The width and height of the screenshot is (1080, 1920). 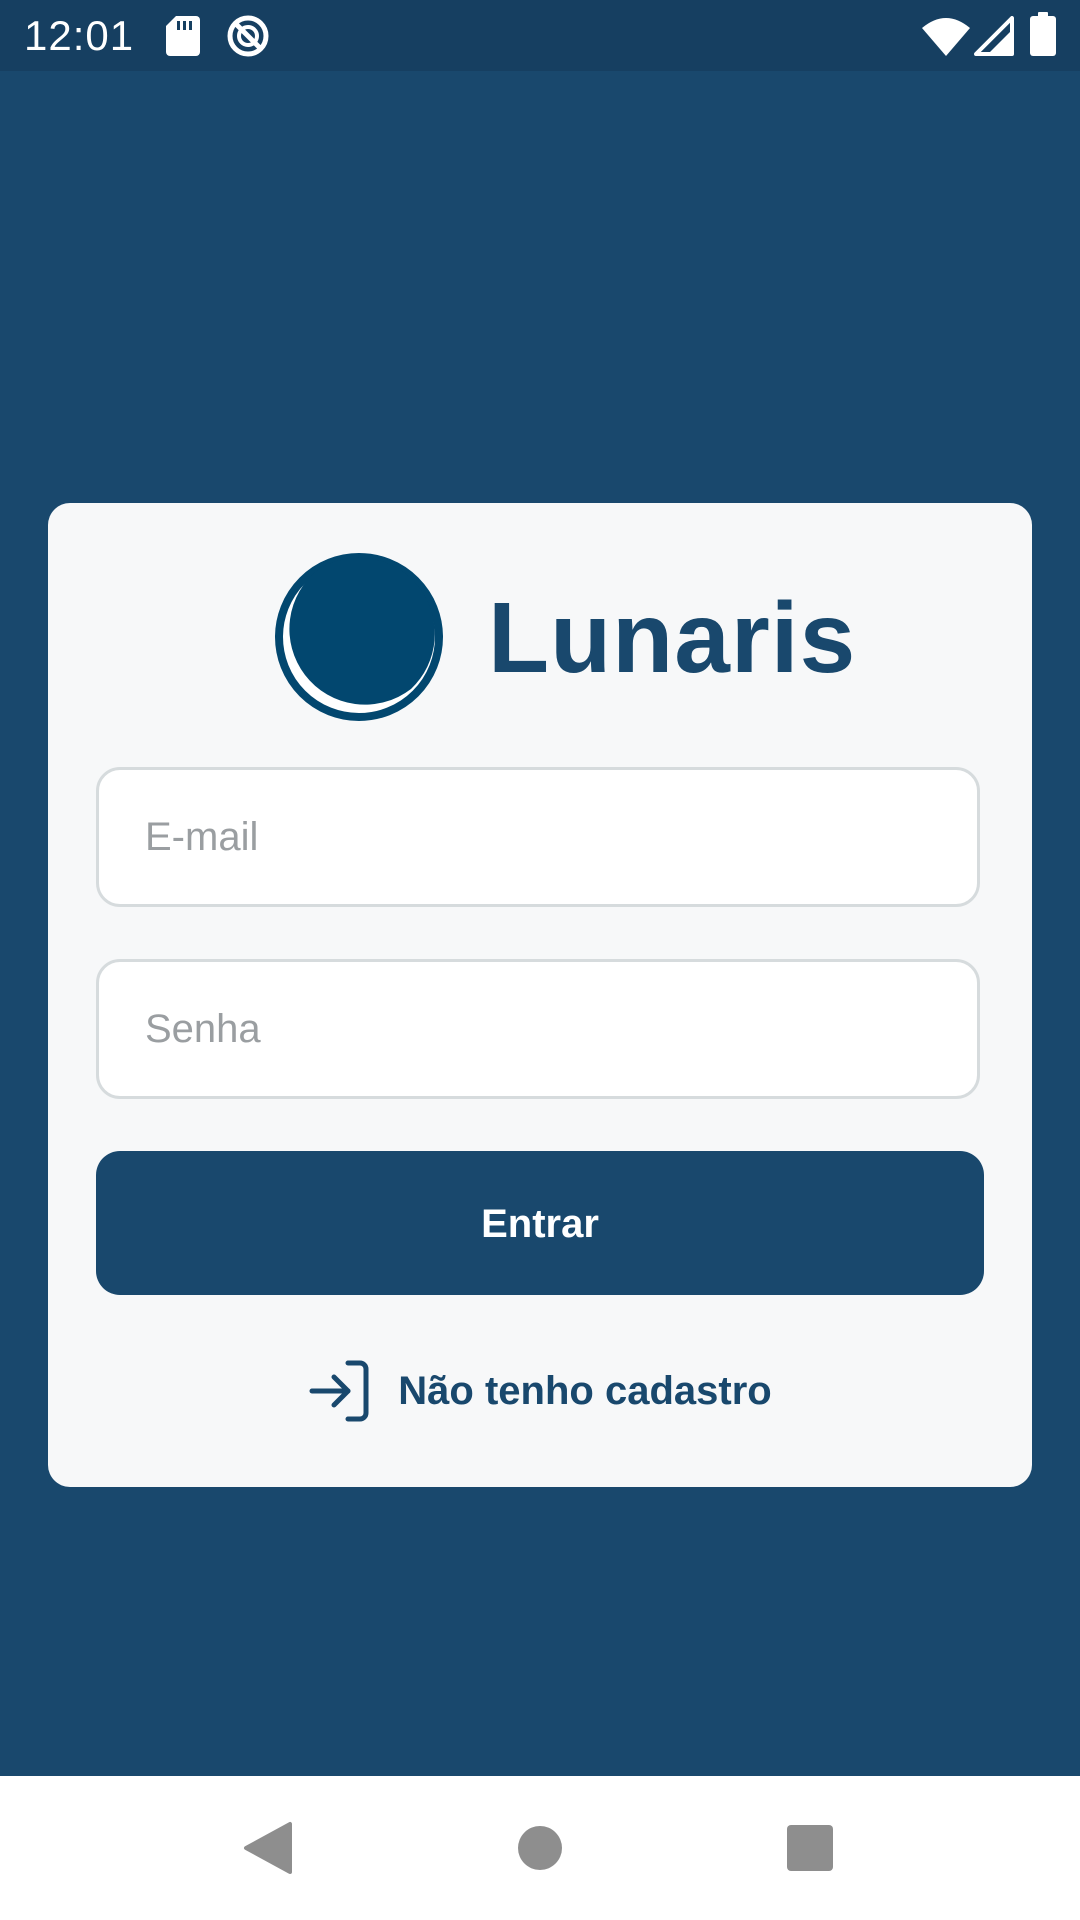 I want to click on status-bar: 12:01, so click(x=540, y=35).